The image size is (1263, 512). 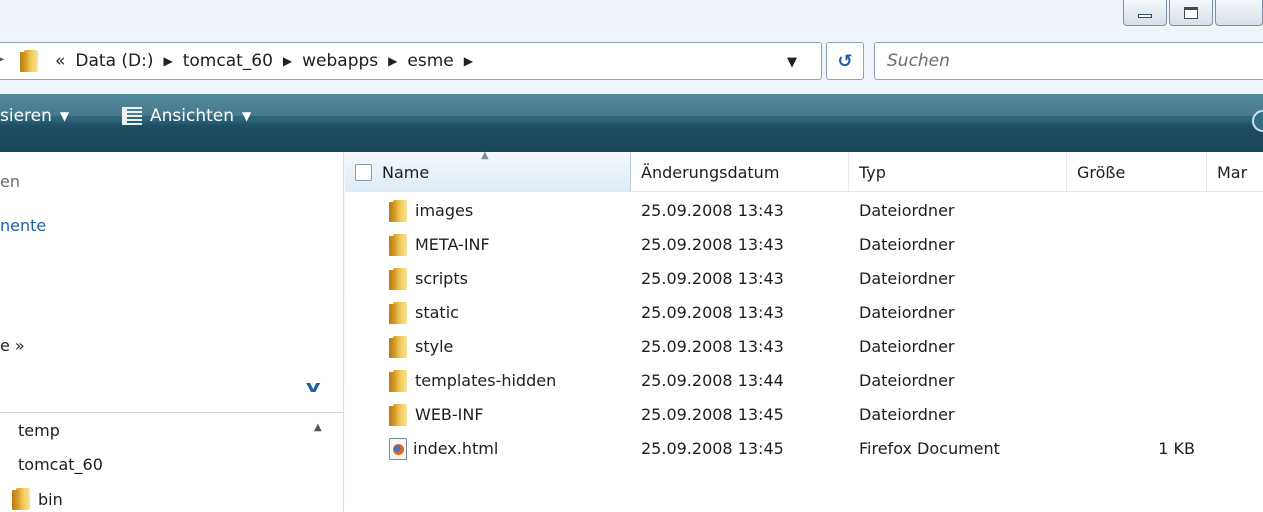 I want to click on tree-item-temp: temp, so click(x=39, y=430).